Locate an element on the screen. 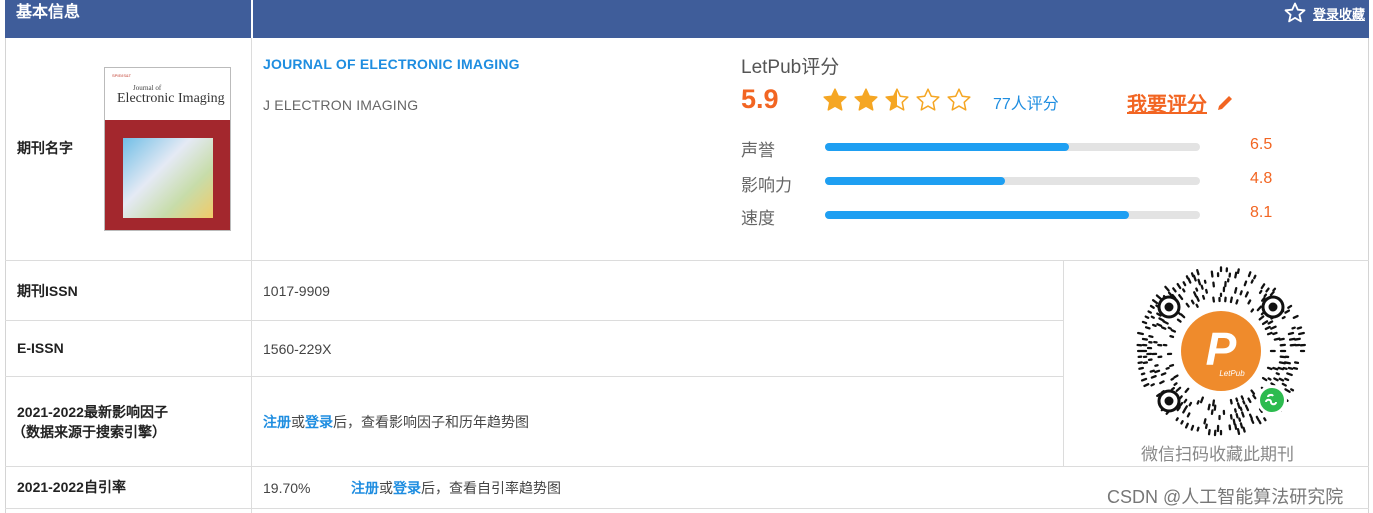  rating-count-link: 77人评分 is located at coordinates (1026, 102).